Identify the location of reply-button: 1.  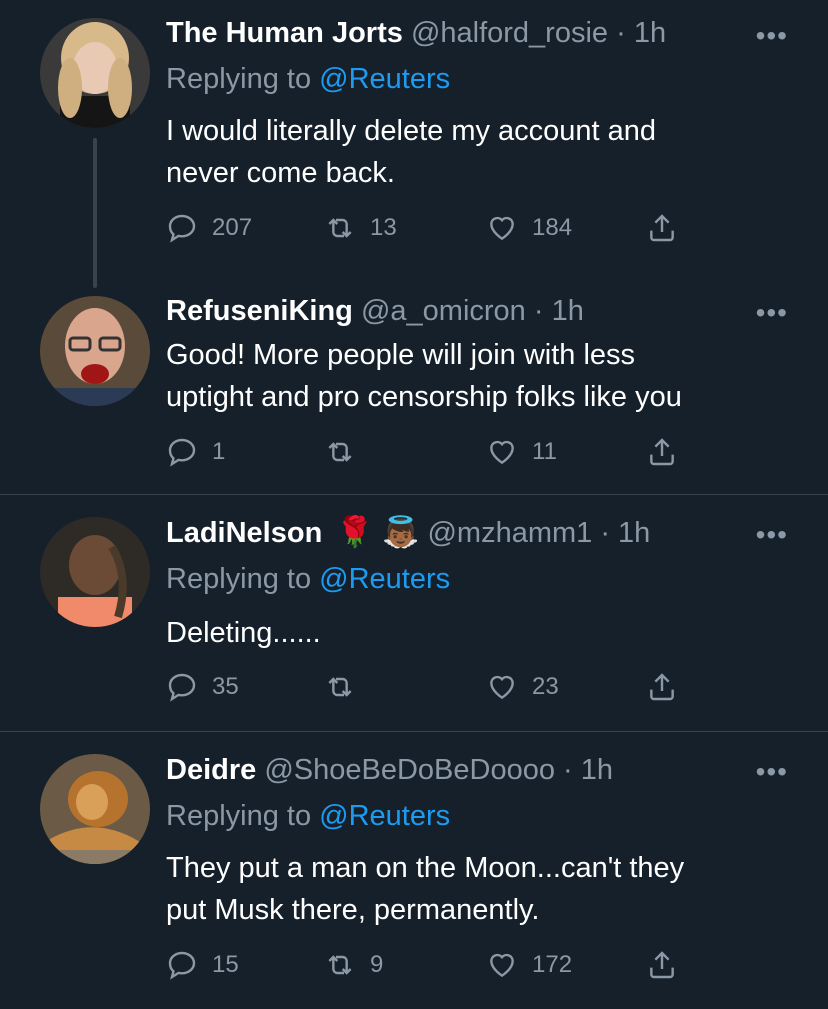
(195, 452).